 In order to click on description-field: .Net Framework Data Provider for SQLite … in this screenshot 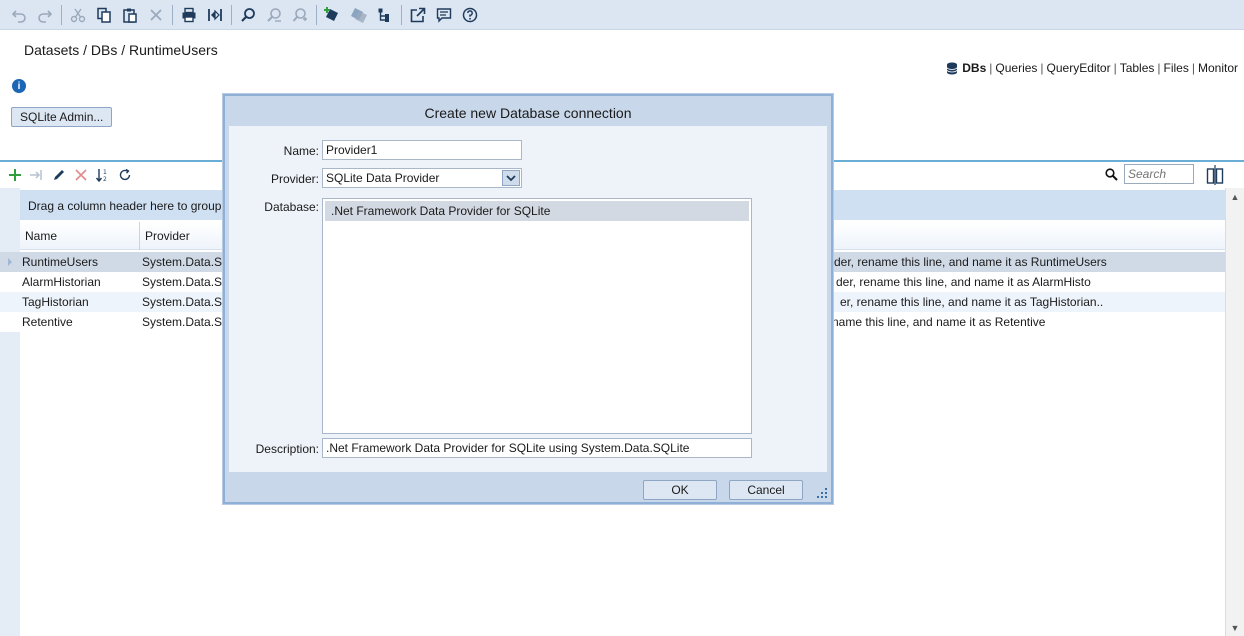, I will do `click(537, 448)`.